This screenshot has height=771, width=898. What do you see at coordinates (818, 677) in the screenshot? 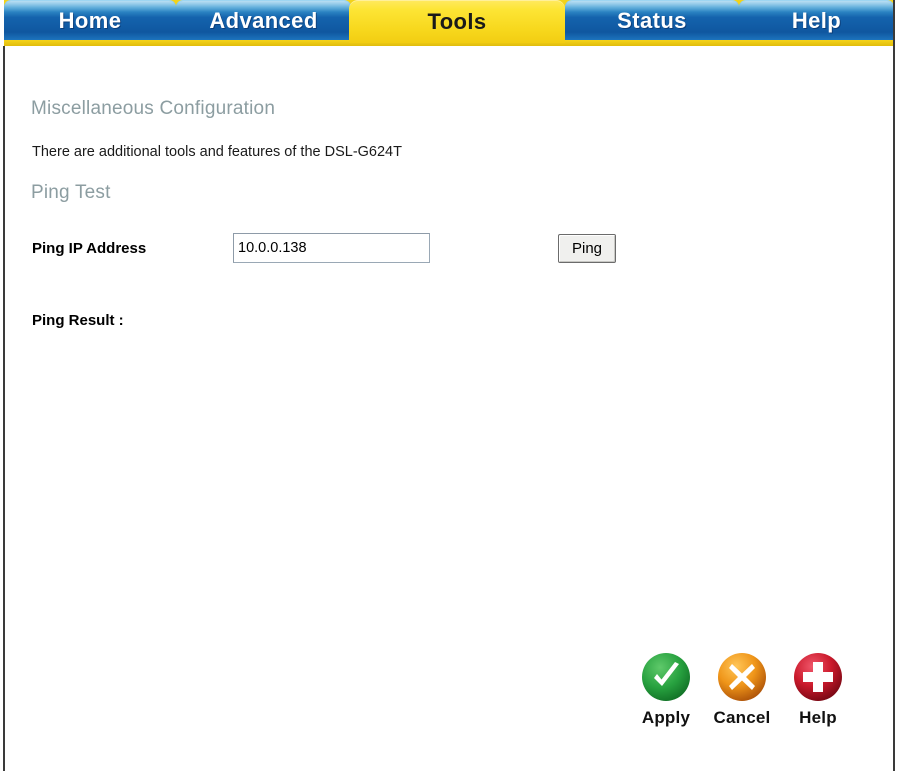
I see `plus-circle-icon` at bounding box center [818, 677].